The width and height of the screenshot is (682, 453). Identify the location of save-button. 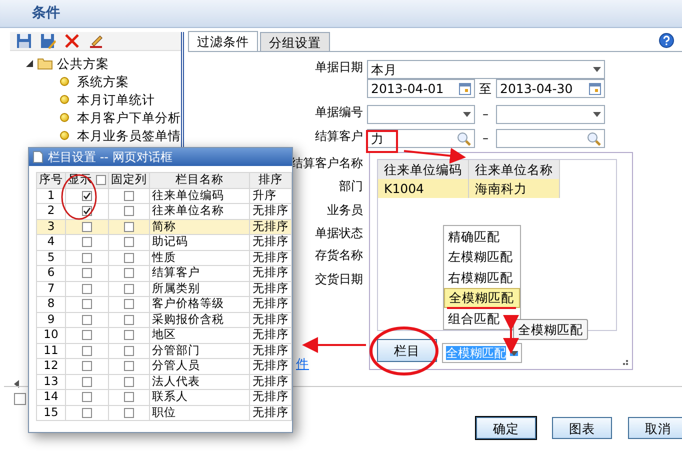
(24, 41).